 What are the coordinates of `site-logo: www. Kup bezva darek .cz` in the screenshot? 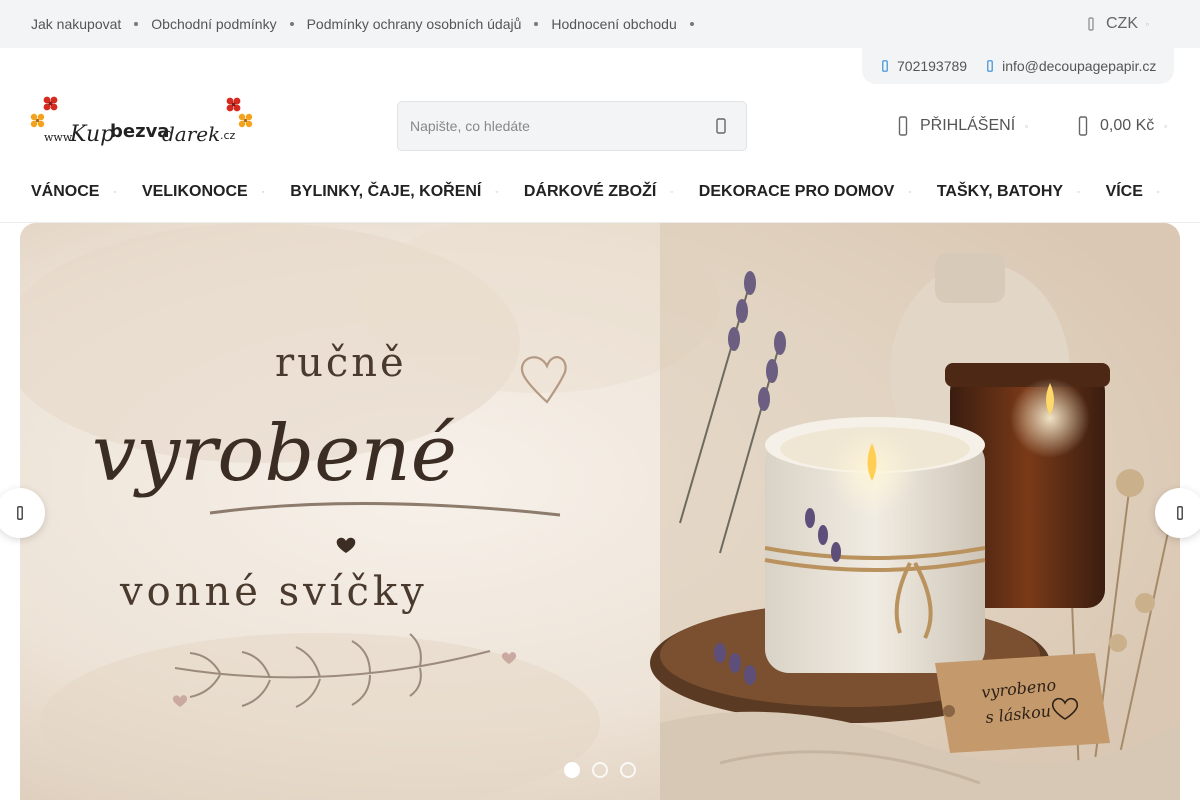 It's located at (142, 124).